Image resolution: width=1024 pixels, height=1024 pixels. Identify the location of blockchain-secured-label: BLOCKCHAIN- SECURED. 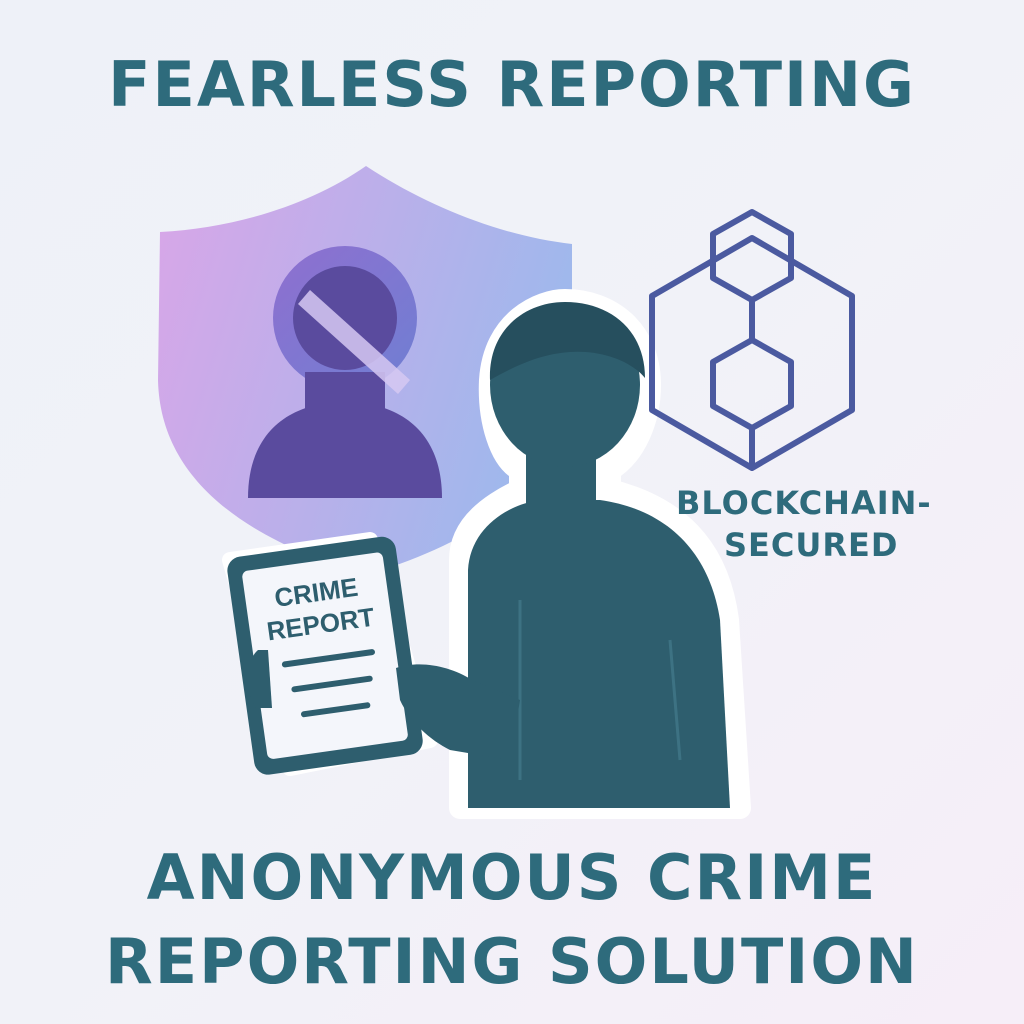
(811, 524).